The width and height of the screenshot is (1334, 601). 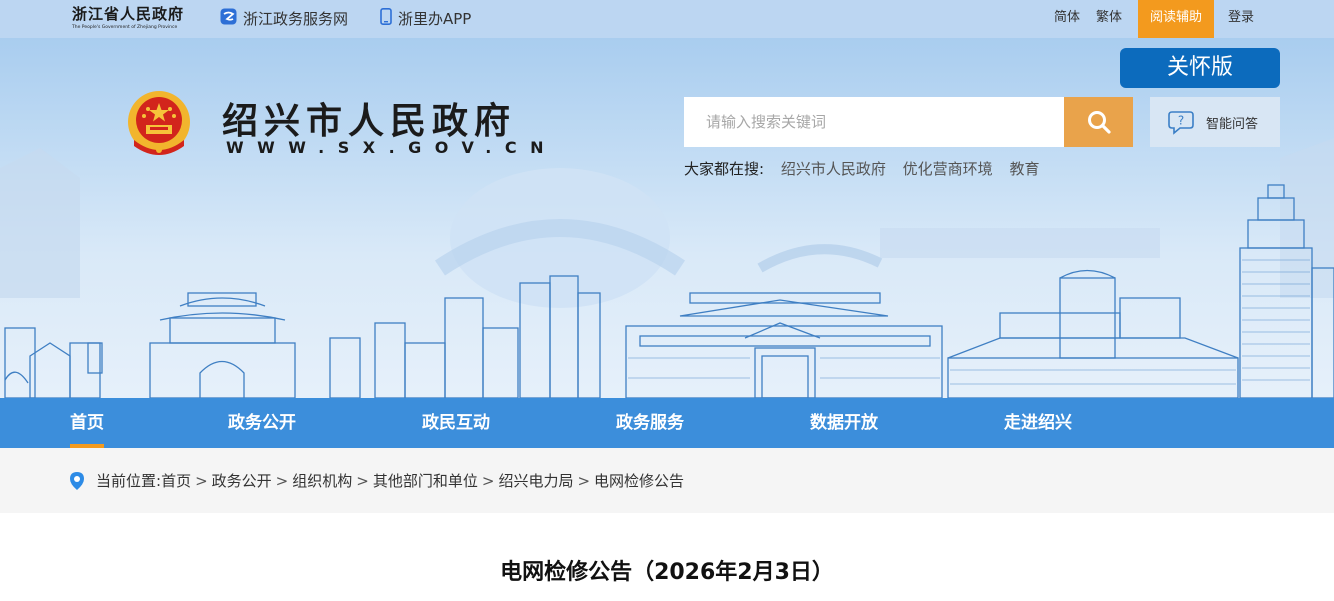 I want to click on zjzw-link: 浙江政务服务网, so click(x=284, y=19).